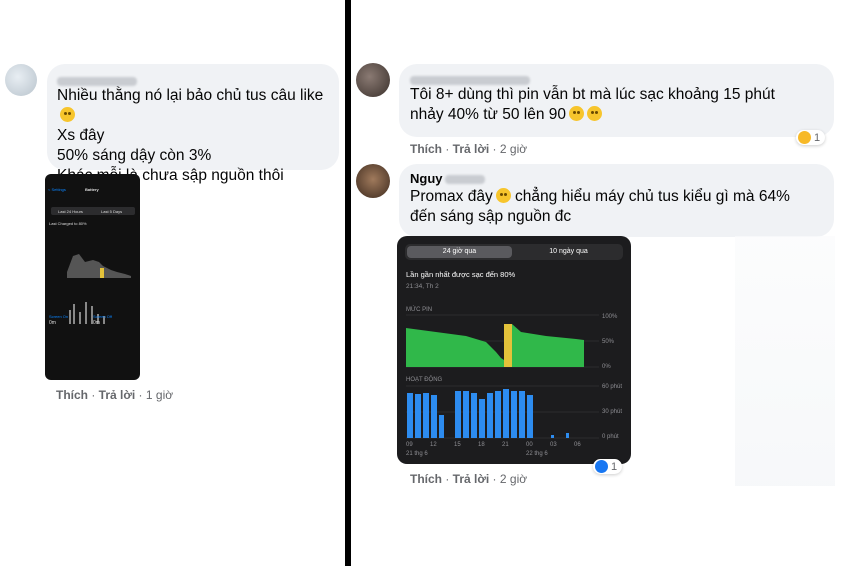 The width and height of the screenshot is (850, 566). What do you see at coordinates (608, 342) in the screenshot?
I see `level-tick: 50%` at bounding box center [608, 342].